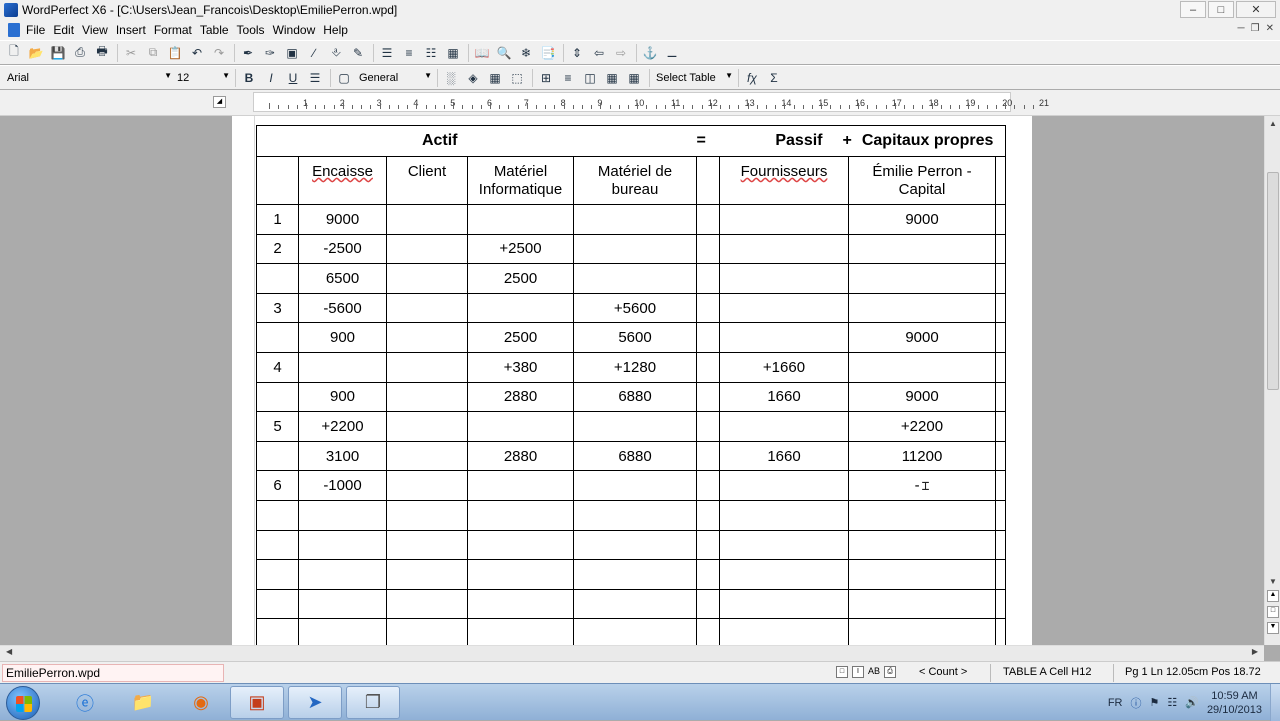 The width and height of the screenshot is (1280, 721). Describe the element at coordinates (1256, 9) in the screenshot. I see `close-button: ✕` at that location.